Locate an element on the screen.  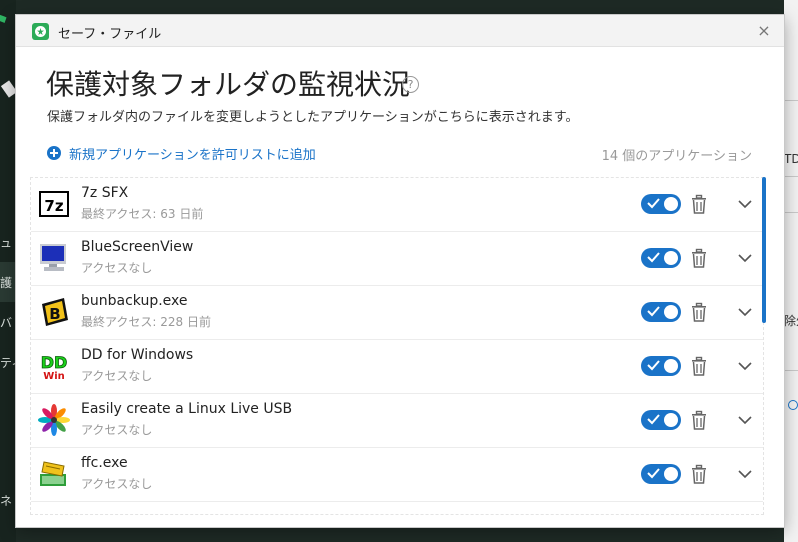
flower-icon is located at coordinates (54, 420).